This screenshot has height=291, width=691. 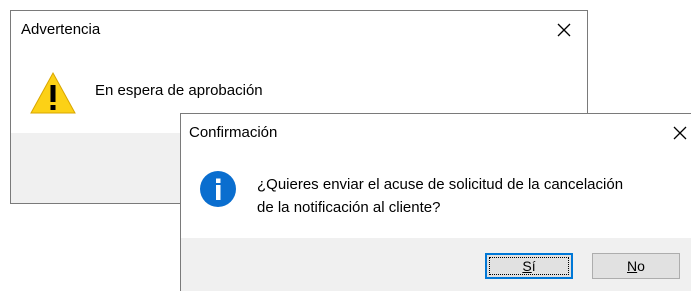 I want to click on no-button-label: o, so click(x=641, y=266).